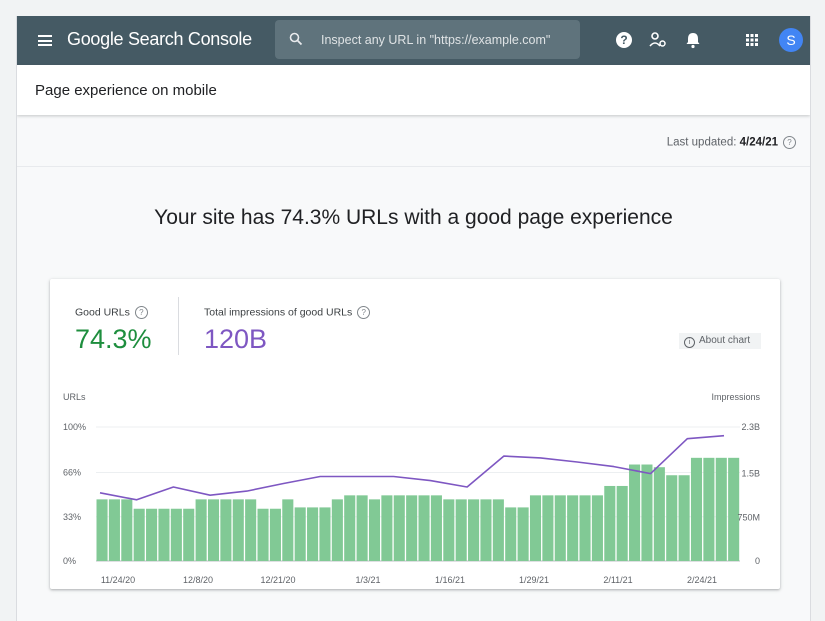 This screenshot has width=825, height=621. I want to click on last-updated: Last updated: 4/24/21?, so click(731, 142).